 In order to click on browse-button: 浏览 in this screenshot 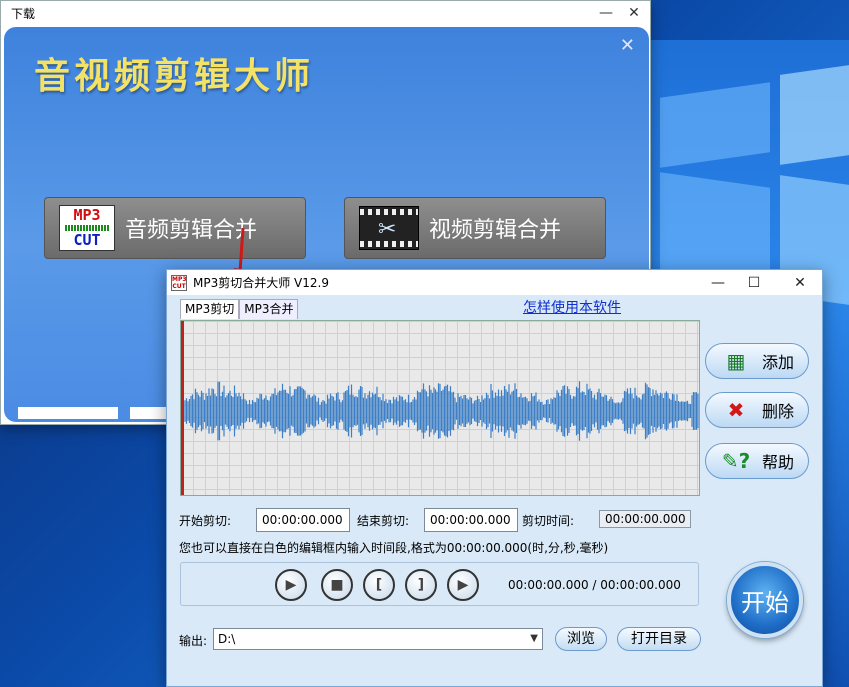, I will do `click(581, 639)`.